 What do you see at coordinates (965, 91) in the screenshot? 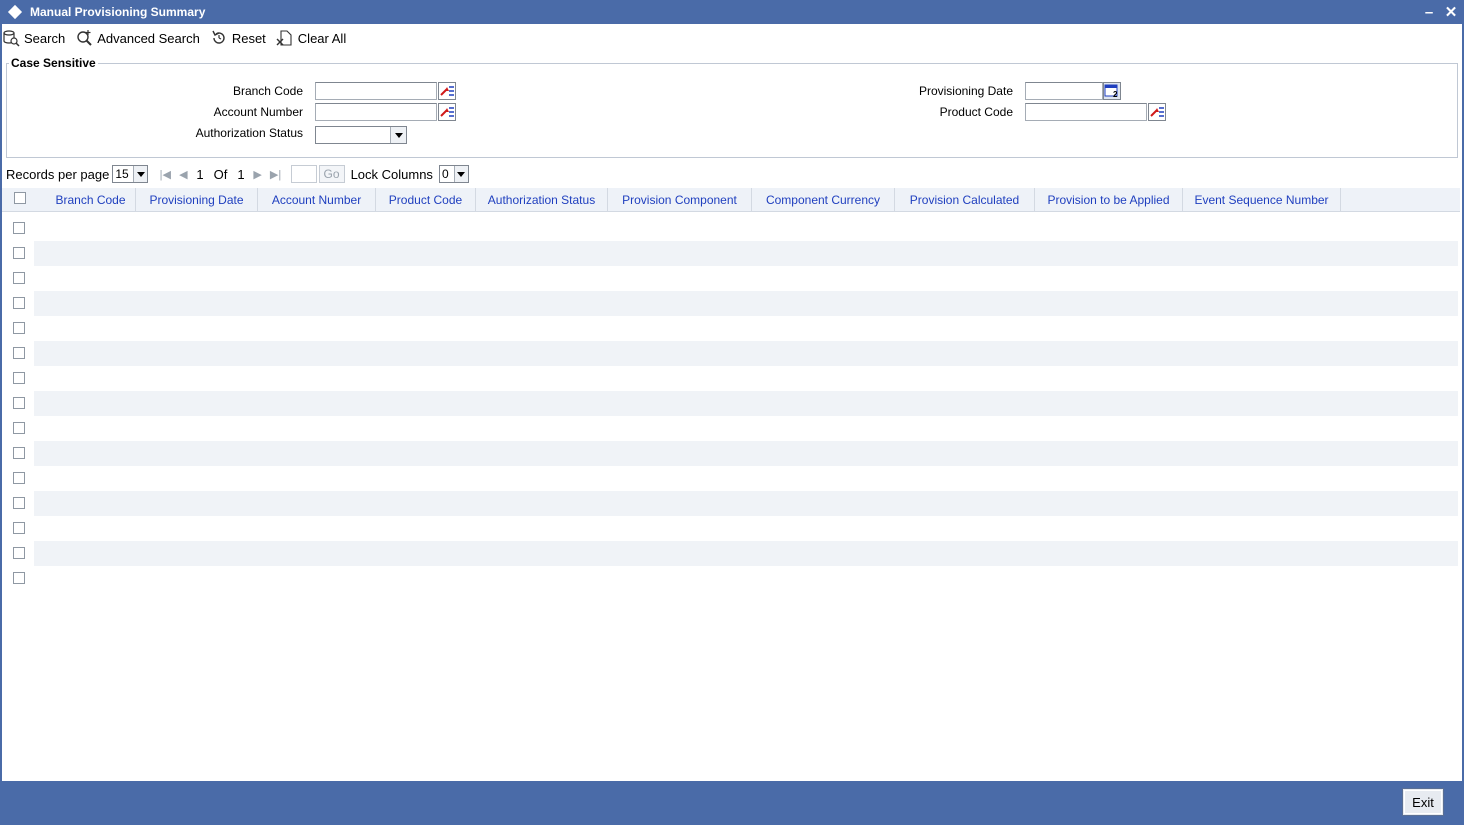
I see `provisioning-date-label: Provisioning Date` at bounding box center [965, 91].